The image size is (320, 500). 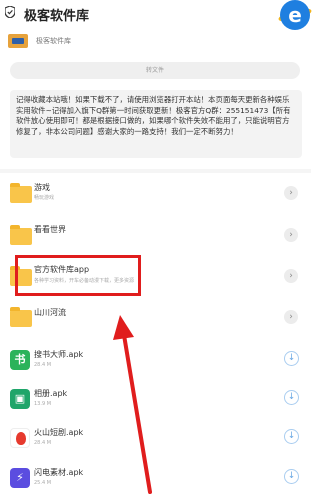 I want to click on site-name: 极客软件库, so click(x=53, y=41).